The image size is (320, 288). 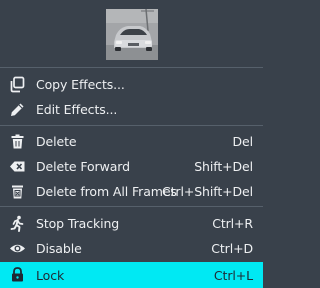 What do you see at coordinates (232, 223) in the screenshot?
I see `menu-item-shortcut: Ctrl+R` at bounding box center [232, 223].